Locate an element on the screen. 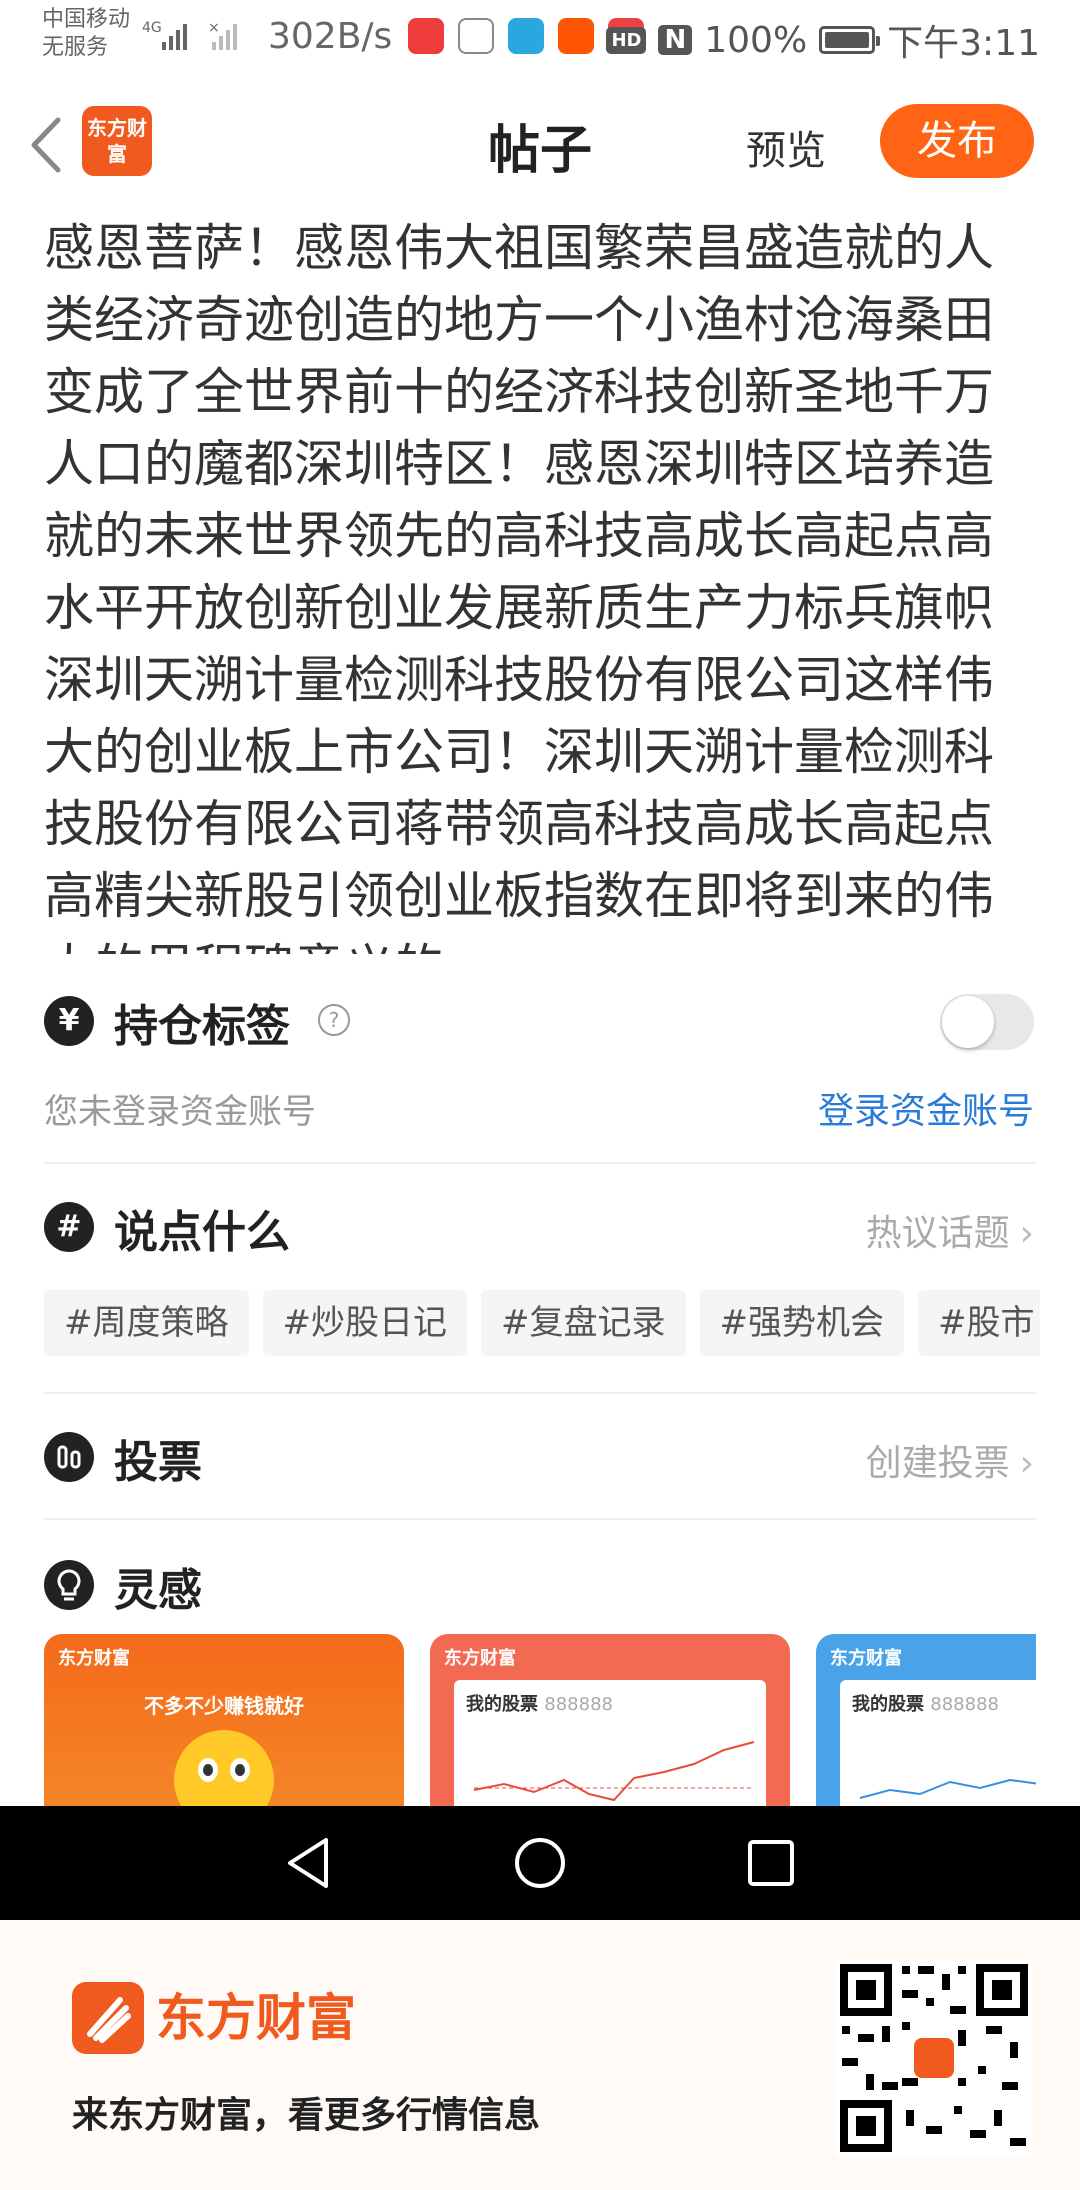  wifi-app-icon is located at coordinates (526, 36).